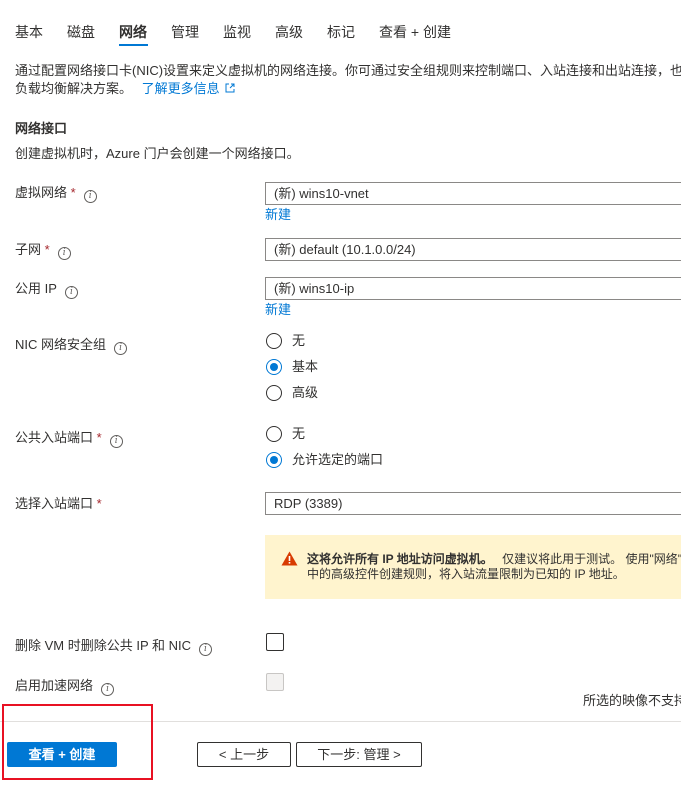  Describe the element at coordinates (41, 128) in the screenshot. I see `section-title: 网络接口` at that location.